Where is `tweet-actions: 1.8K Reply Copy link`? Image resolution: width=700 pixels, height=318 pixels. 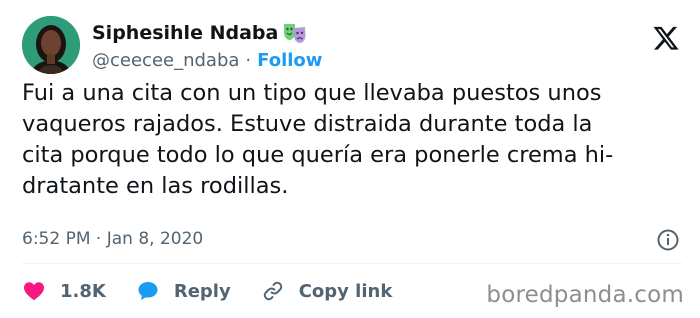 tweet-actions: 1.8K Reply Copy link is located at coordinates (222, 291).